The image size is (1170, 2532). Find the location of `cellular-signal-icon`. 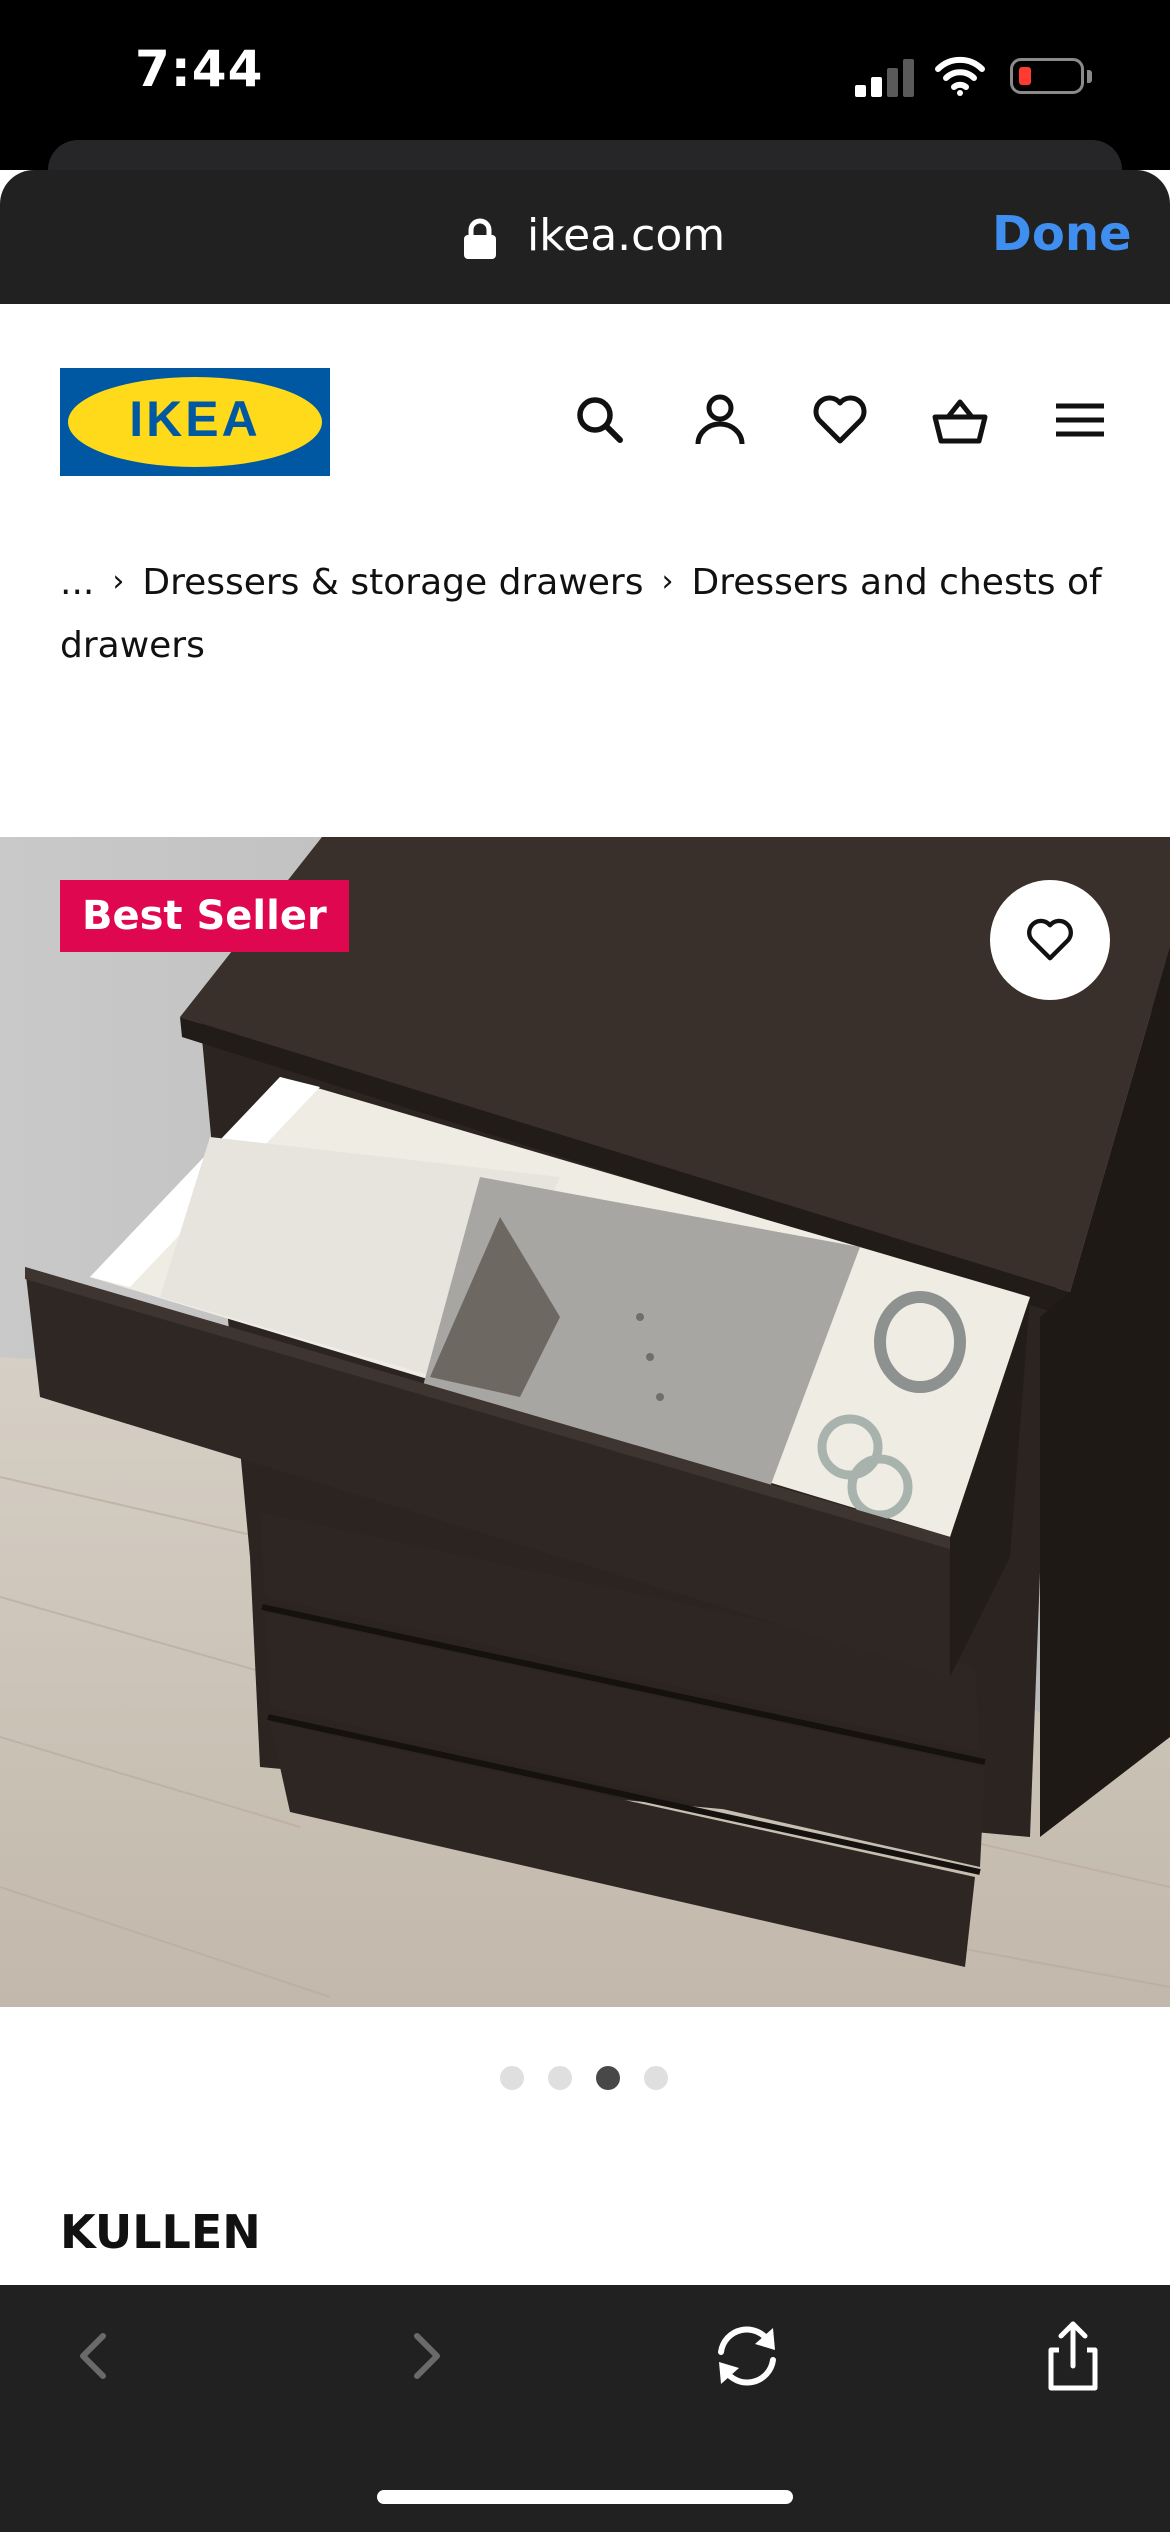

cellular-signal-icon is located at coordinates (885, 77).